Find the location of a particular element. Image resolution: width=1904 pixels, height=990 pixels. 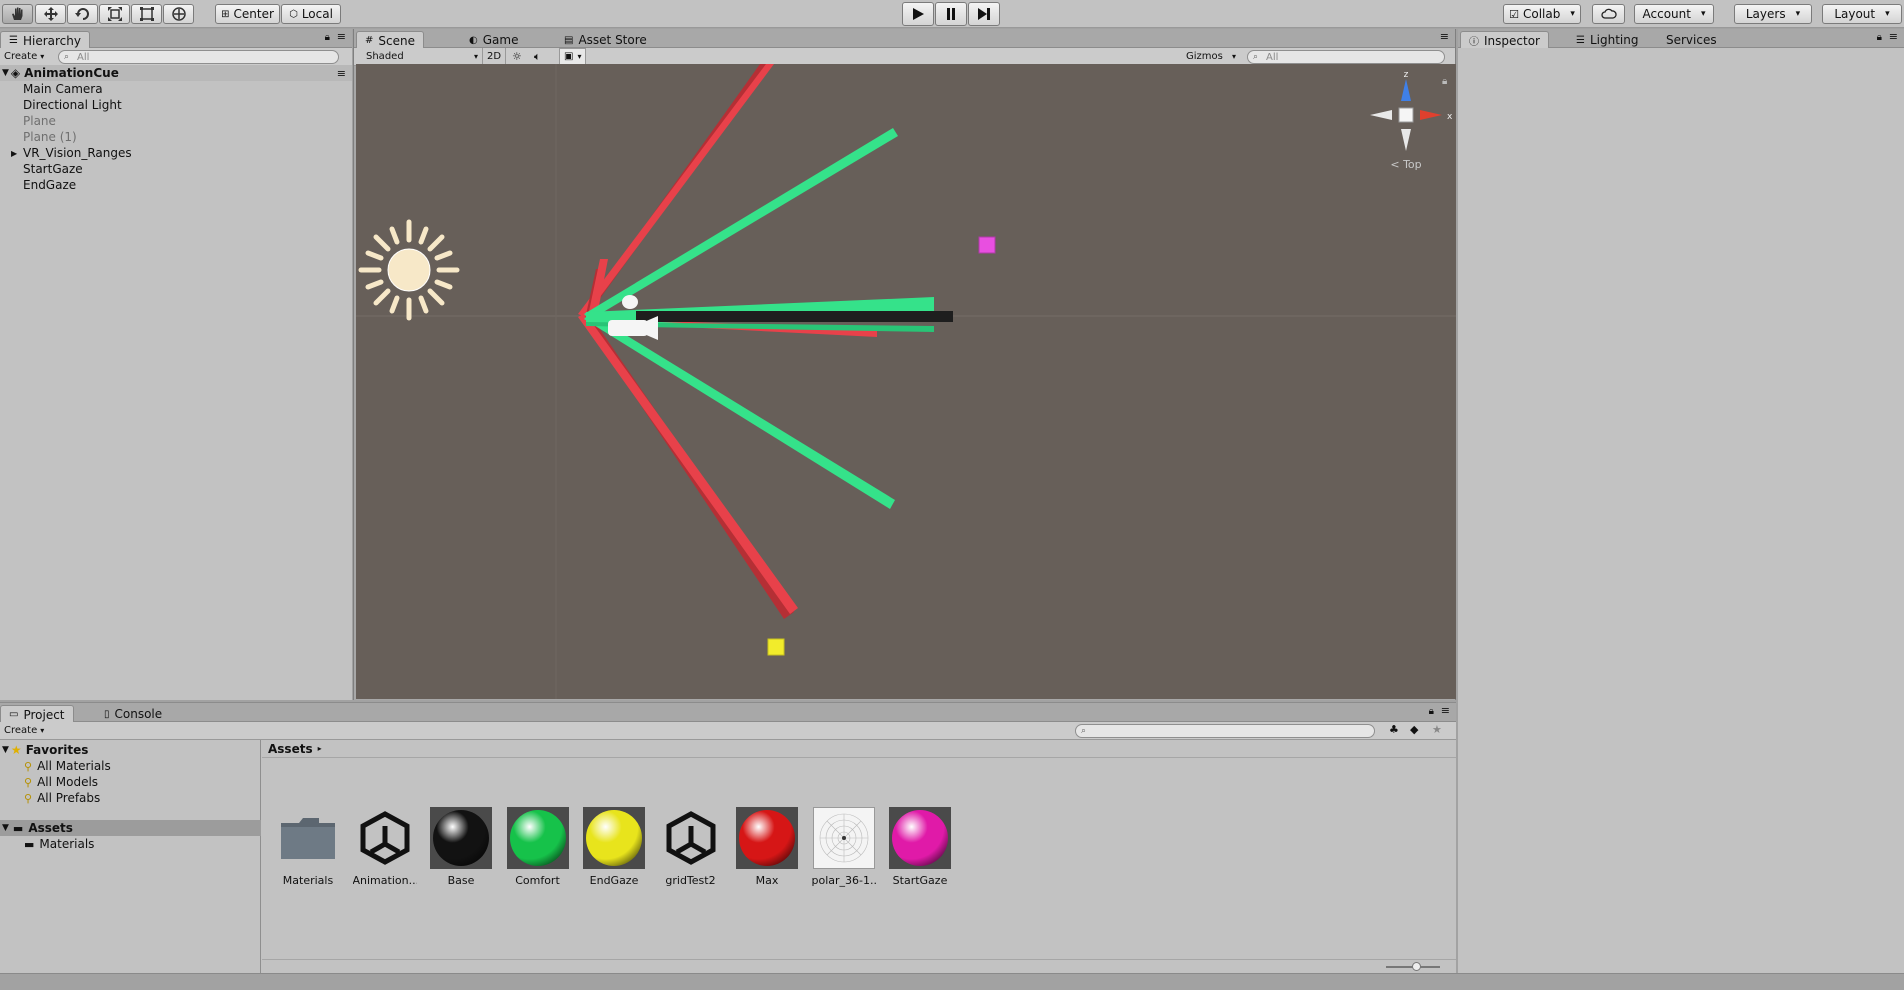

tab-project: ▭ Project is located at coordinates (37, 713).